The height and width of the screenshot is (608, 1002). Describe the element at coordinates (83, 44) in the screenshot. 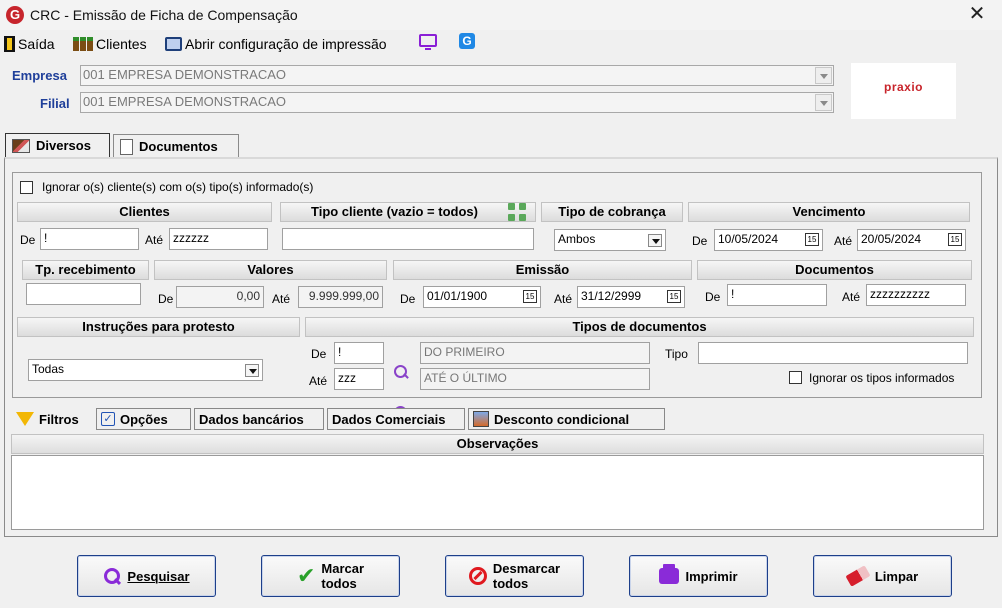

I see `clients-icon` at that location.